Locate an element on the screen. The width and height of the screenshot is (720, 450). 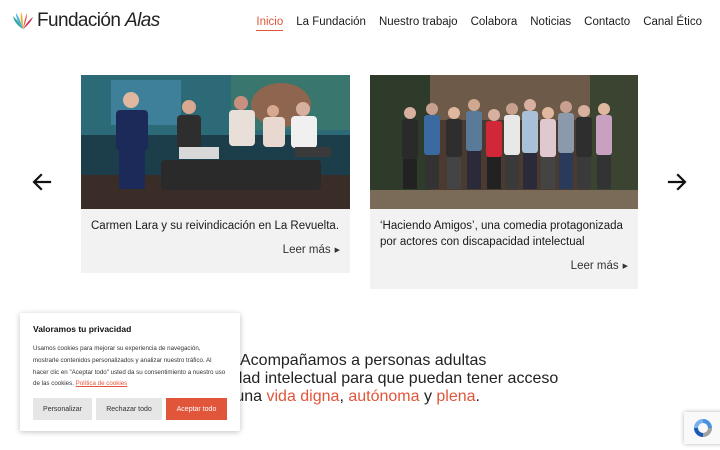
nav-item-contacto: Contacto is located at coordinates (607, 22).